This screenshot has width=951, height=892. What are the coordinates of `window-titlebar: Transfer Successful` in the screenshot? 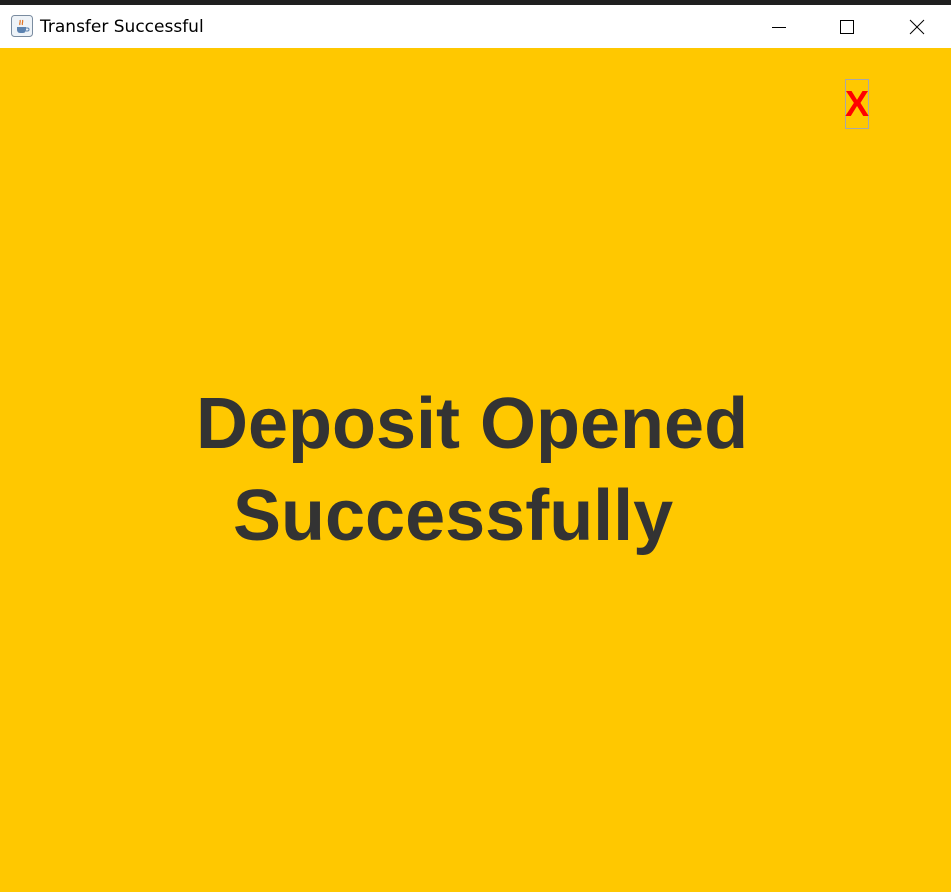 It's located at (475, 26).